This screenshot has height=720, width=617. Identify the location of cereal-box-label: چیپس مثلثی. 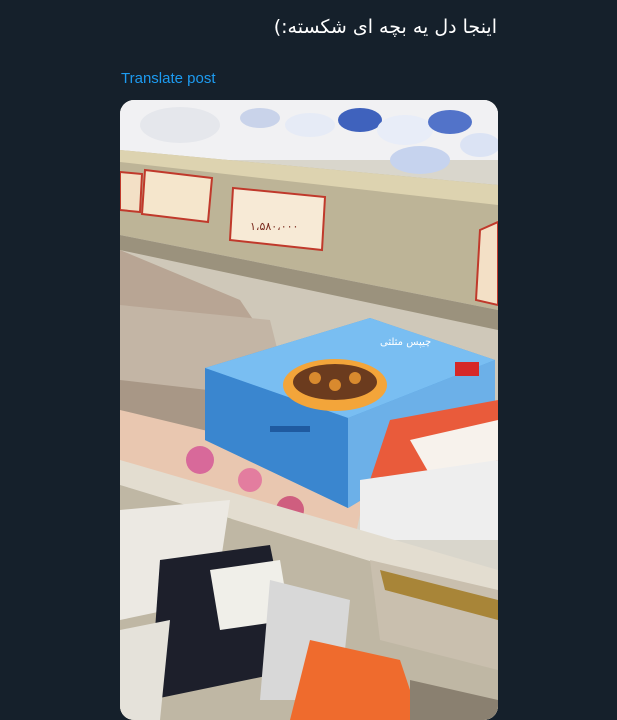
(405, 342).